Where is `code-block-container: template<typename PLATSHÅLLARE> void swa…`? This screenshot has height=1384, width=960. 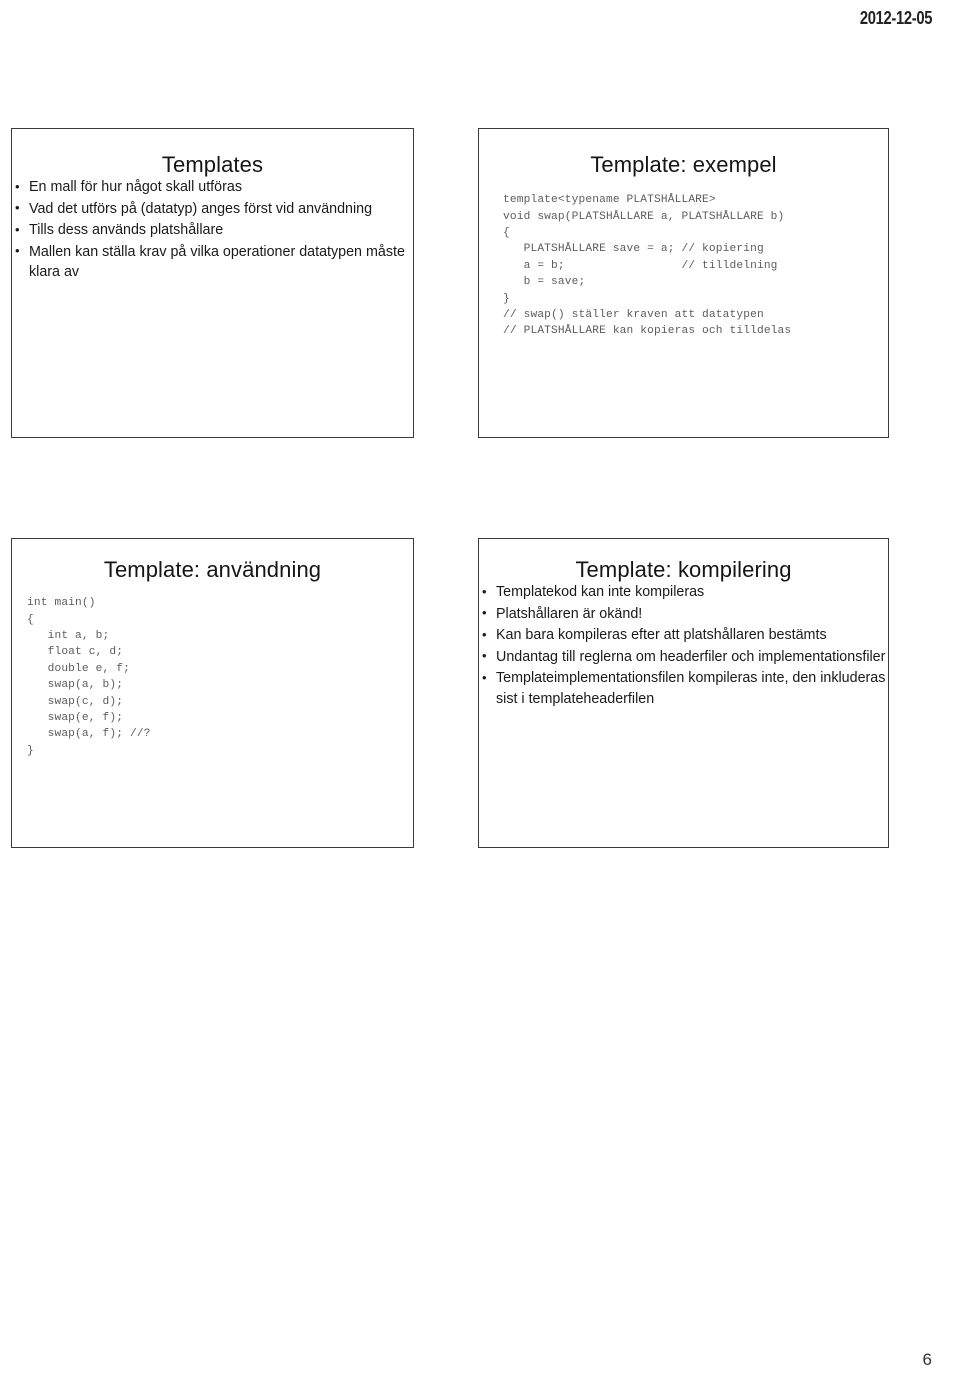
code-block-container: template<typename PLATSHÅLLARE> void swa… is located at coordinates (695, 266).